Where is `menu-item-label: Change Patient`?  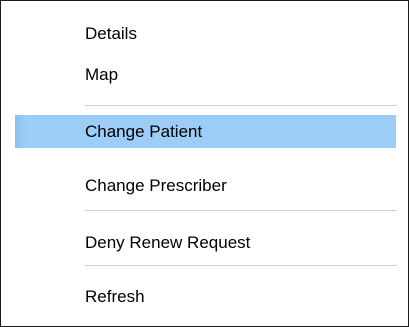 menu-item-label: Change Patient is located at coordinates (144, 131).